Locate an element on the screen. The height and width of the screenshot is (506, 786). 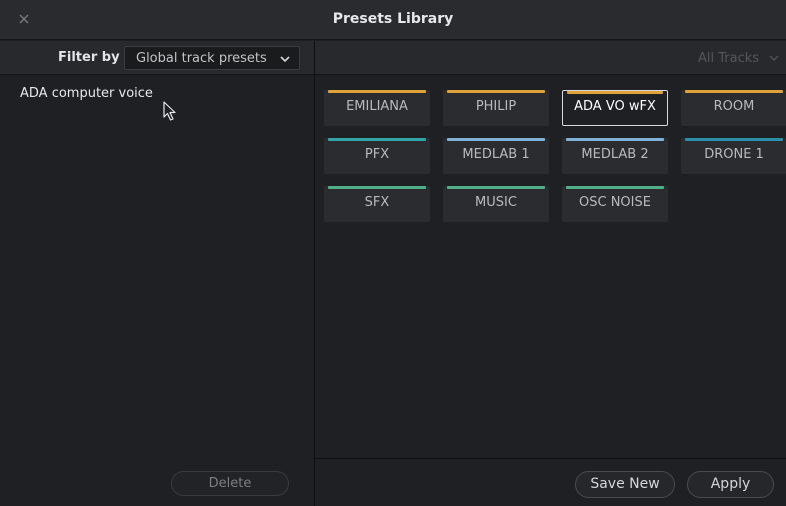
filter-dropdown: Global track presets is located at coordinates (212, 58).